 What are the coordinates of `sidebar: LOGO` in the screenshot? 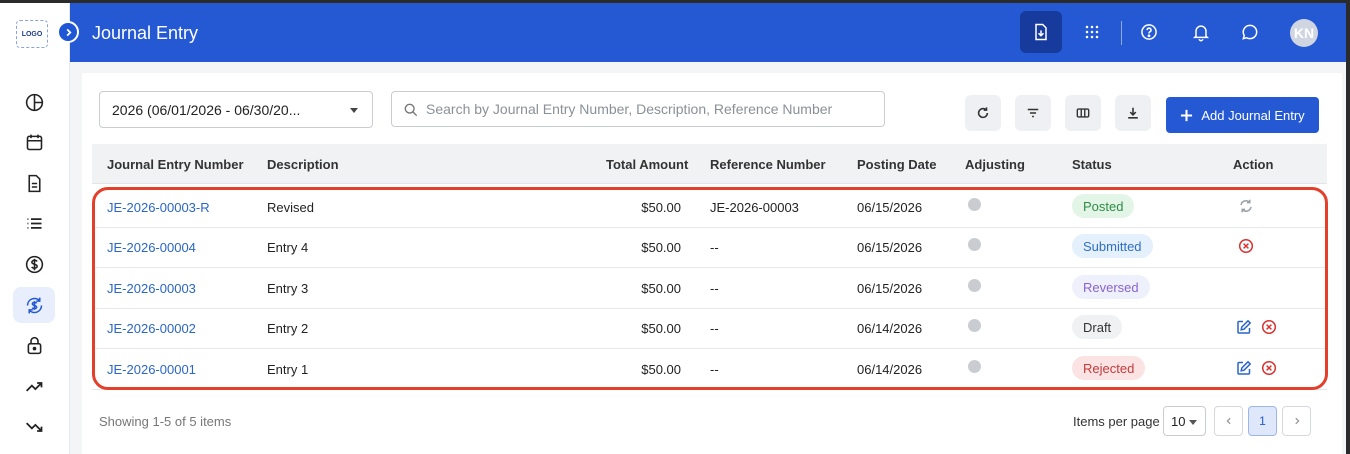 It's located at (35, 228).